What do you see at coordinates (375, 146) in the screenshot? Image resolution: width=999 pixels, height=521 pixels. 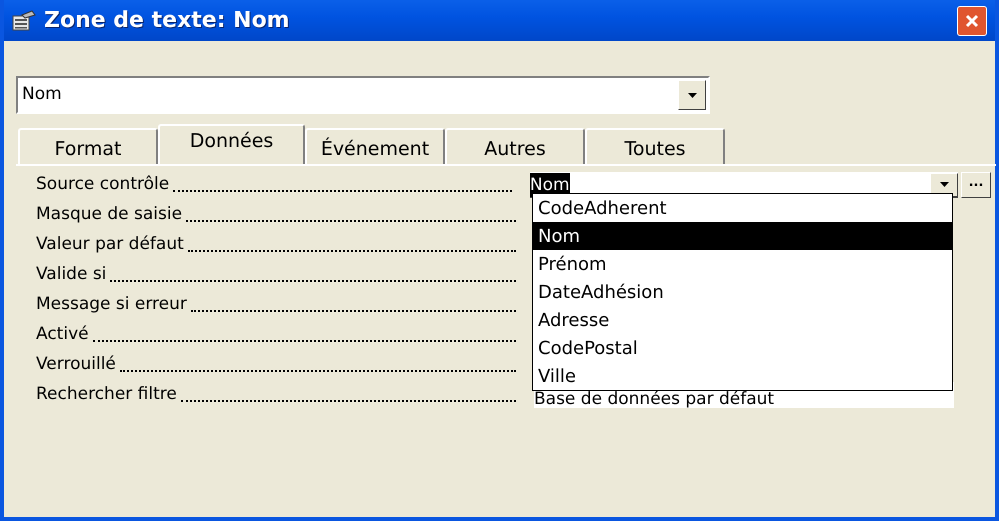 I see `tab: Événement` at bounding box center [375, 146].